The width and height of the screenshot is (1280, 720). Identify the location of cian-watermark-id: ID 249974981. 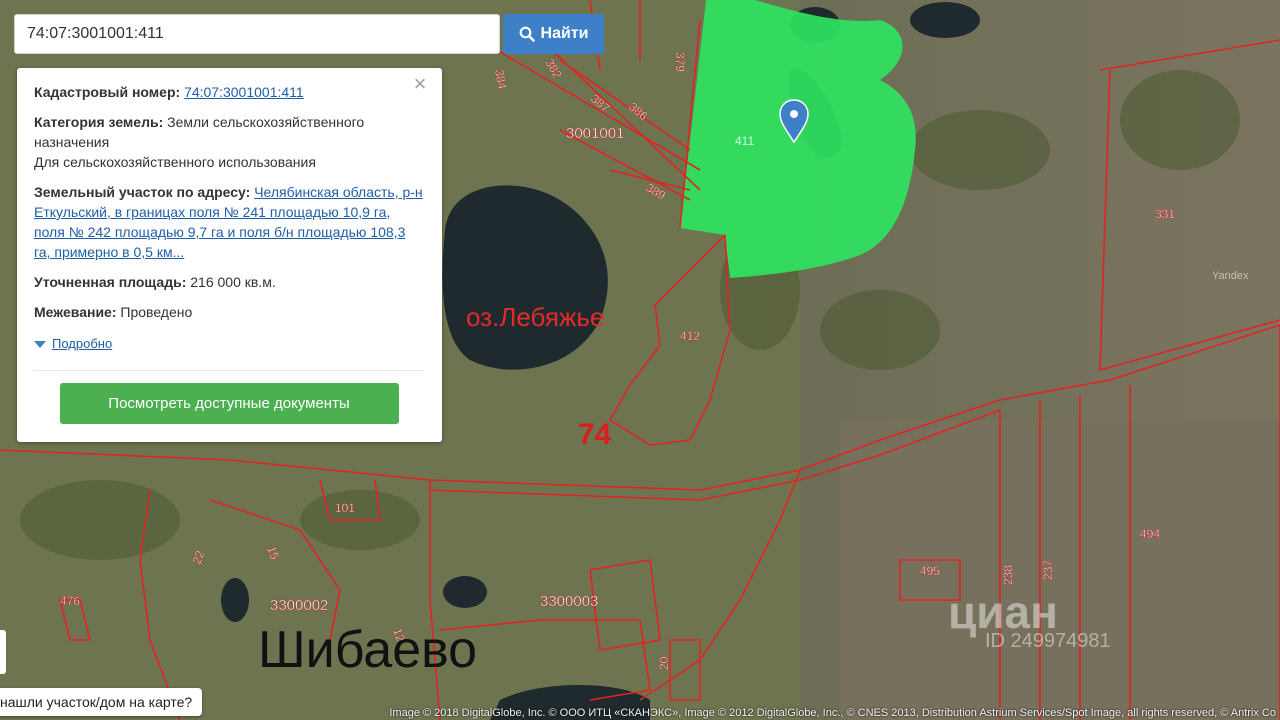
(1048, 641).